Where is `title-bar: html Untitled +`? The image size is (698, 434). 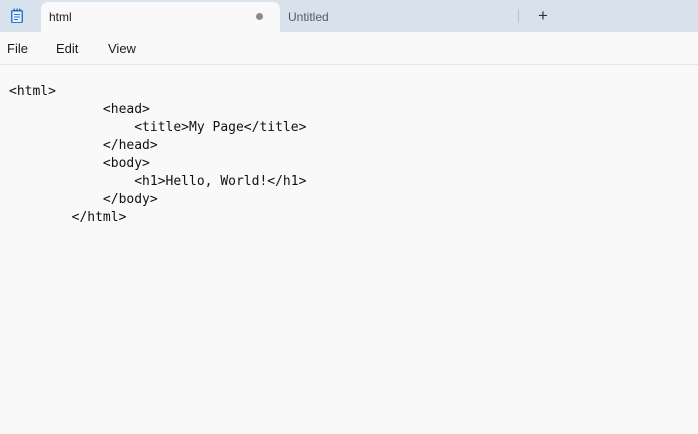
title-bar: html Untitled + is located at coordinates (349, 16).